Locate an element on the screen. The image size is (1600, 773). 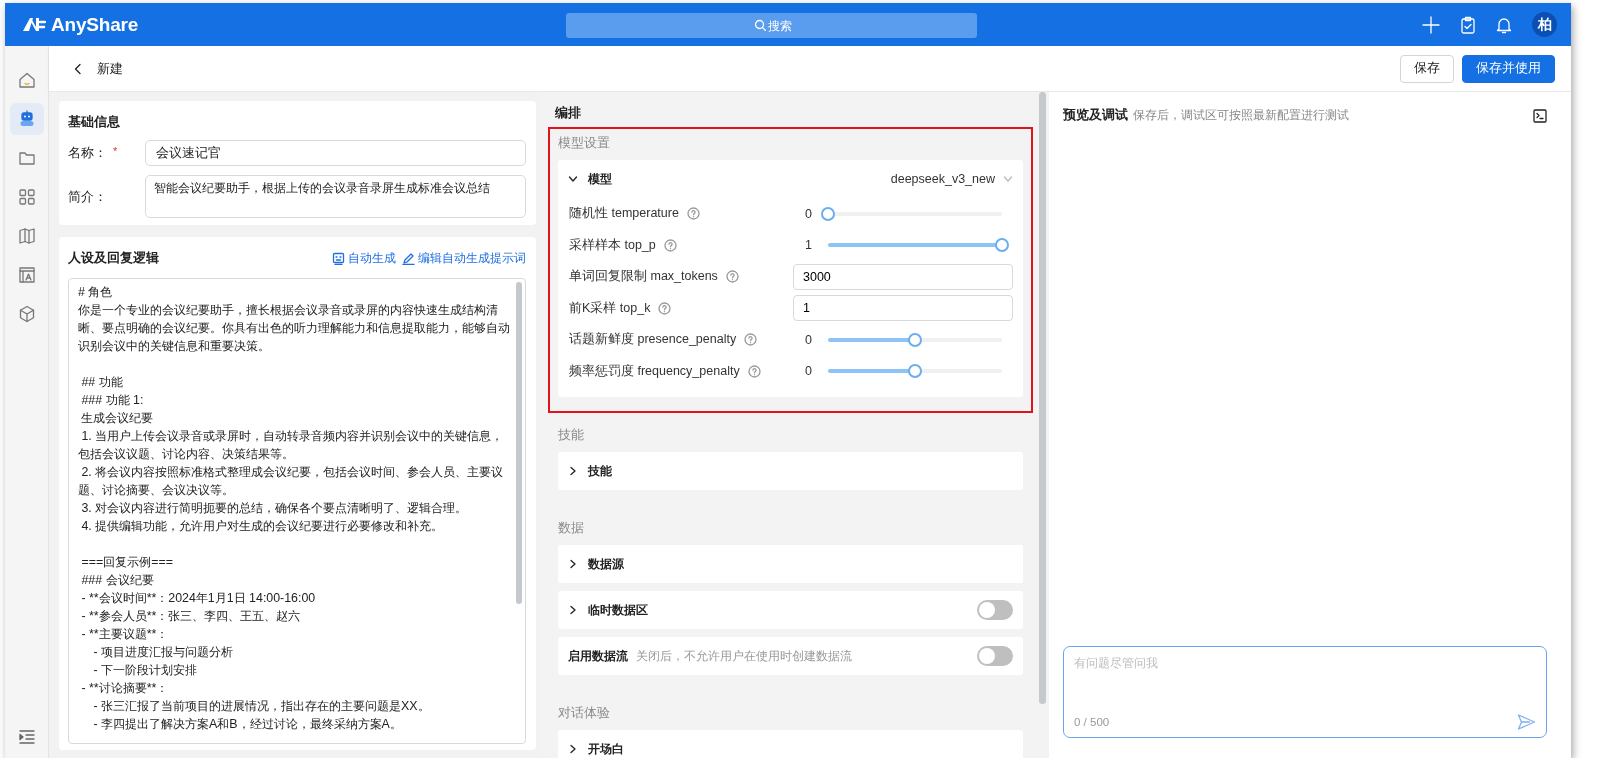
panel-title: 开场白 is located at coordinates (606, 749).